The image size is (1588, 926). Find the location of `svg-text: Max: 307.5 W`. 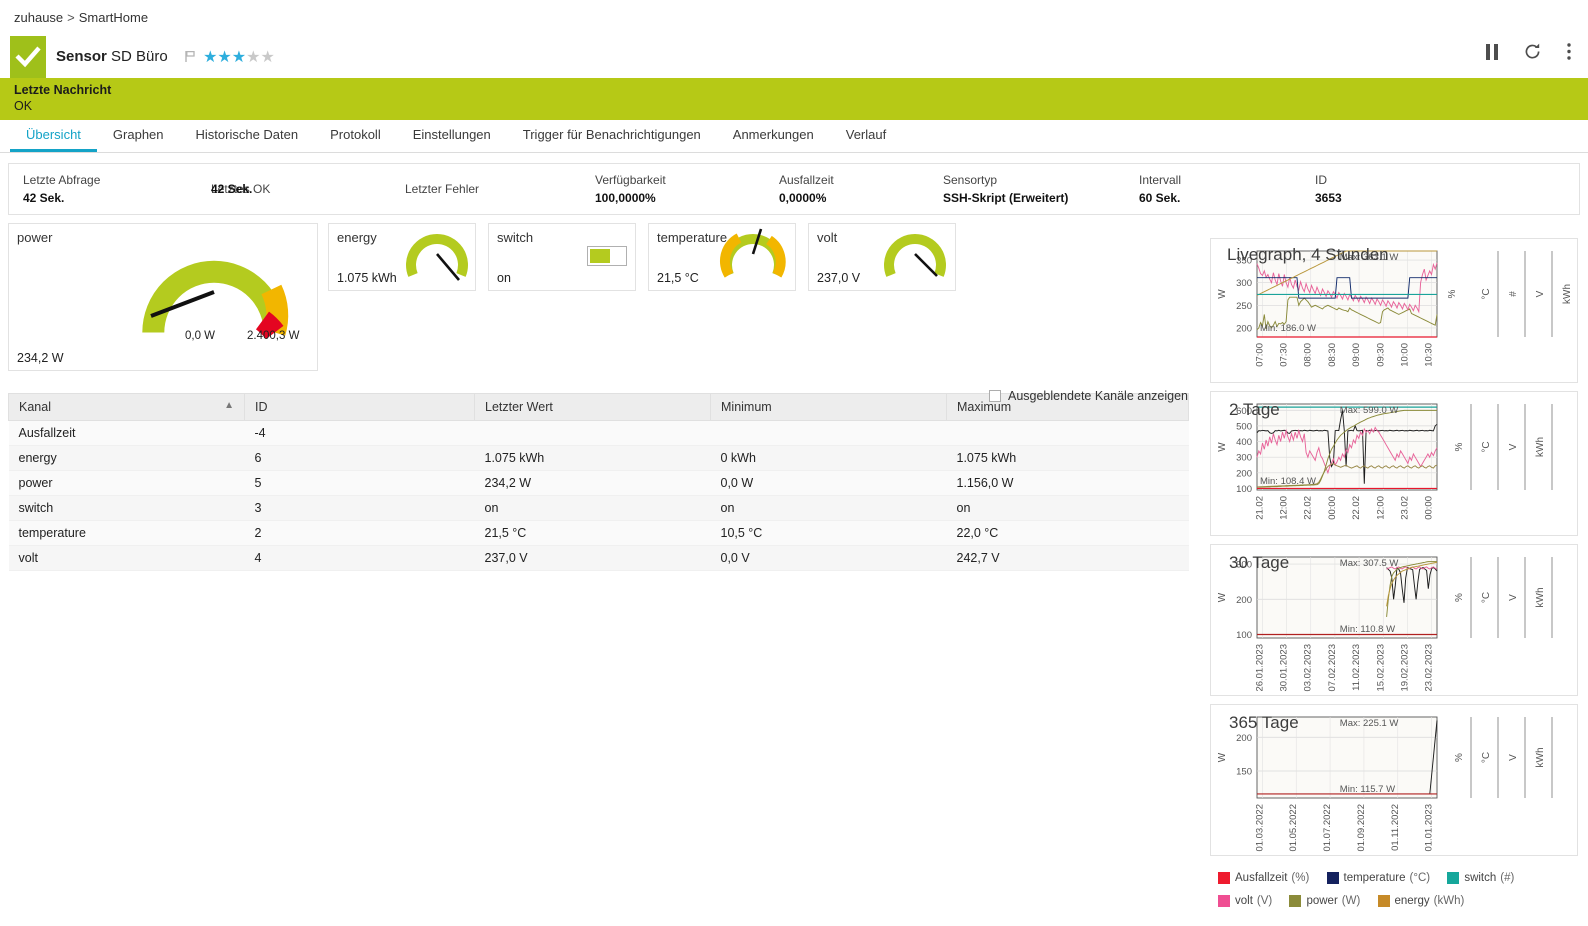

svg-text: Max: 307.5 W is located at coordinates (1369, 563).